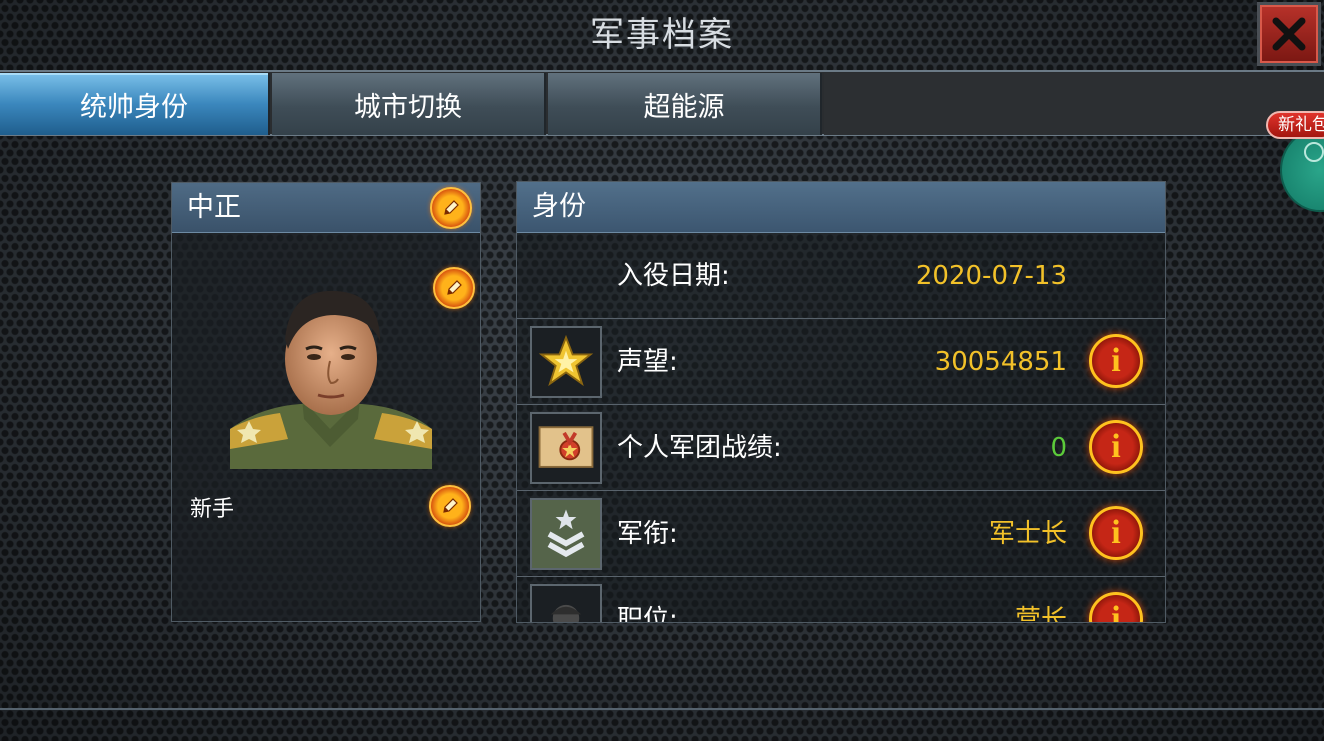  What do you see at coordinates (1116, 533) in the screenshot?
I see `rank-info-icon: i` at bounding box center [1116, 533].